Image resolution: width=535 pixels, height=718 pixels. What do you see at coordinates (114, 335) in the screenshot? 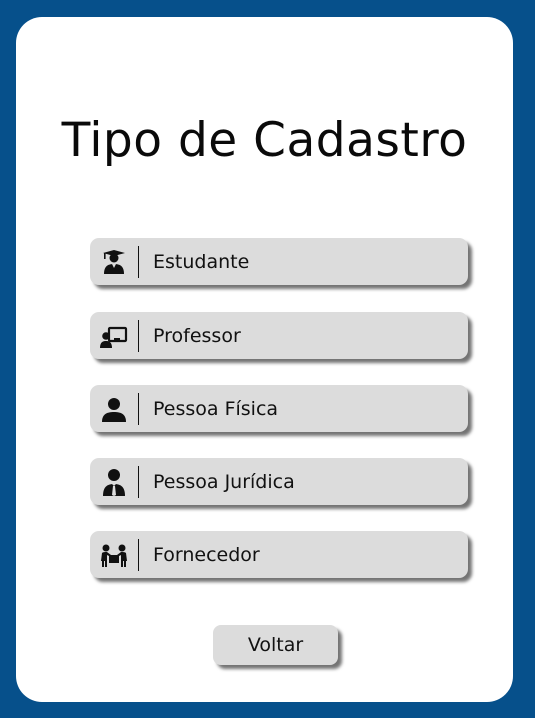
I see `teacher-board-icon` at bounding box center [114, 335].